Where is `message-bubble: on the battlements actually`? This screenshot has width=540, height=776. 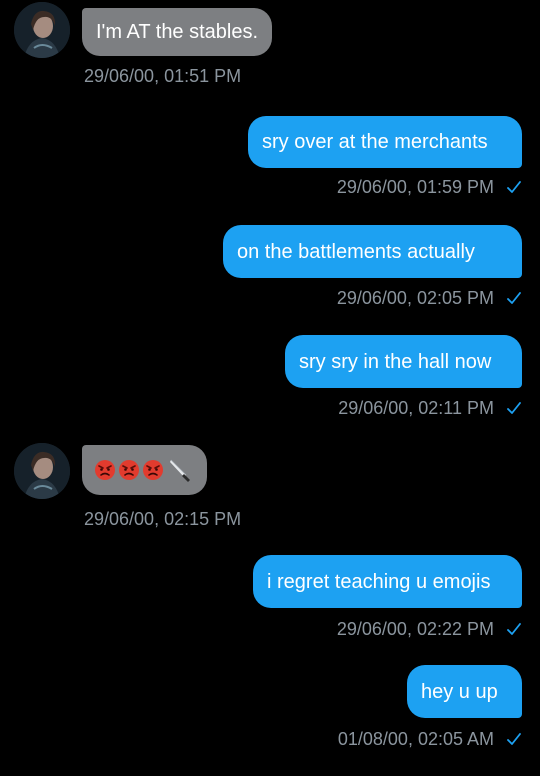
message-bubble: on the battlements actually is located at coordinates (372, 251).